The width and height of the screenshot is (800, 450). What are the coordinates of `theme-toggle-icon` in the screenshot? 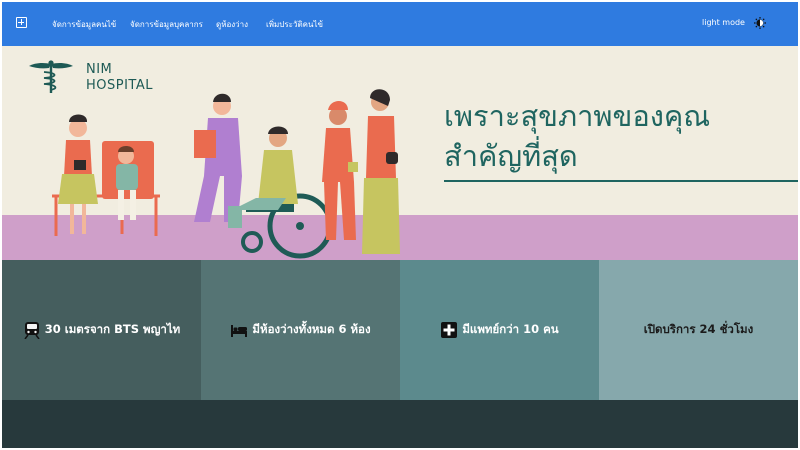 It's located at (760, 23).